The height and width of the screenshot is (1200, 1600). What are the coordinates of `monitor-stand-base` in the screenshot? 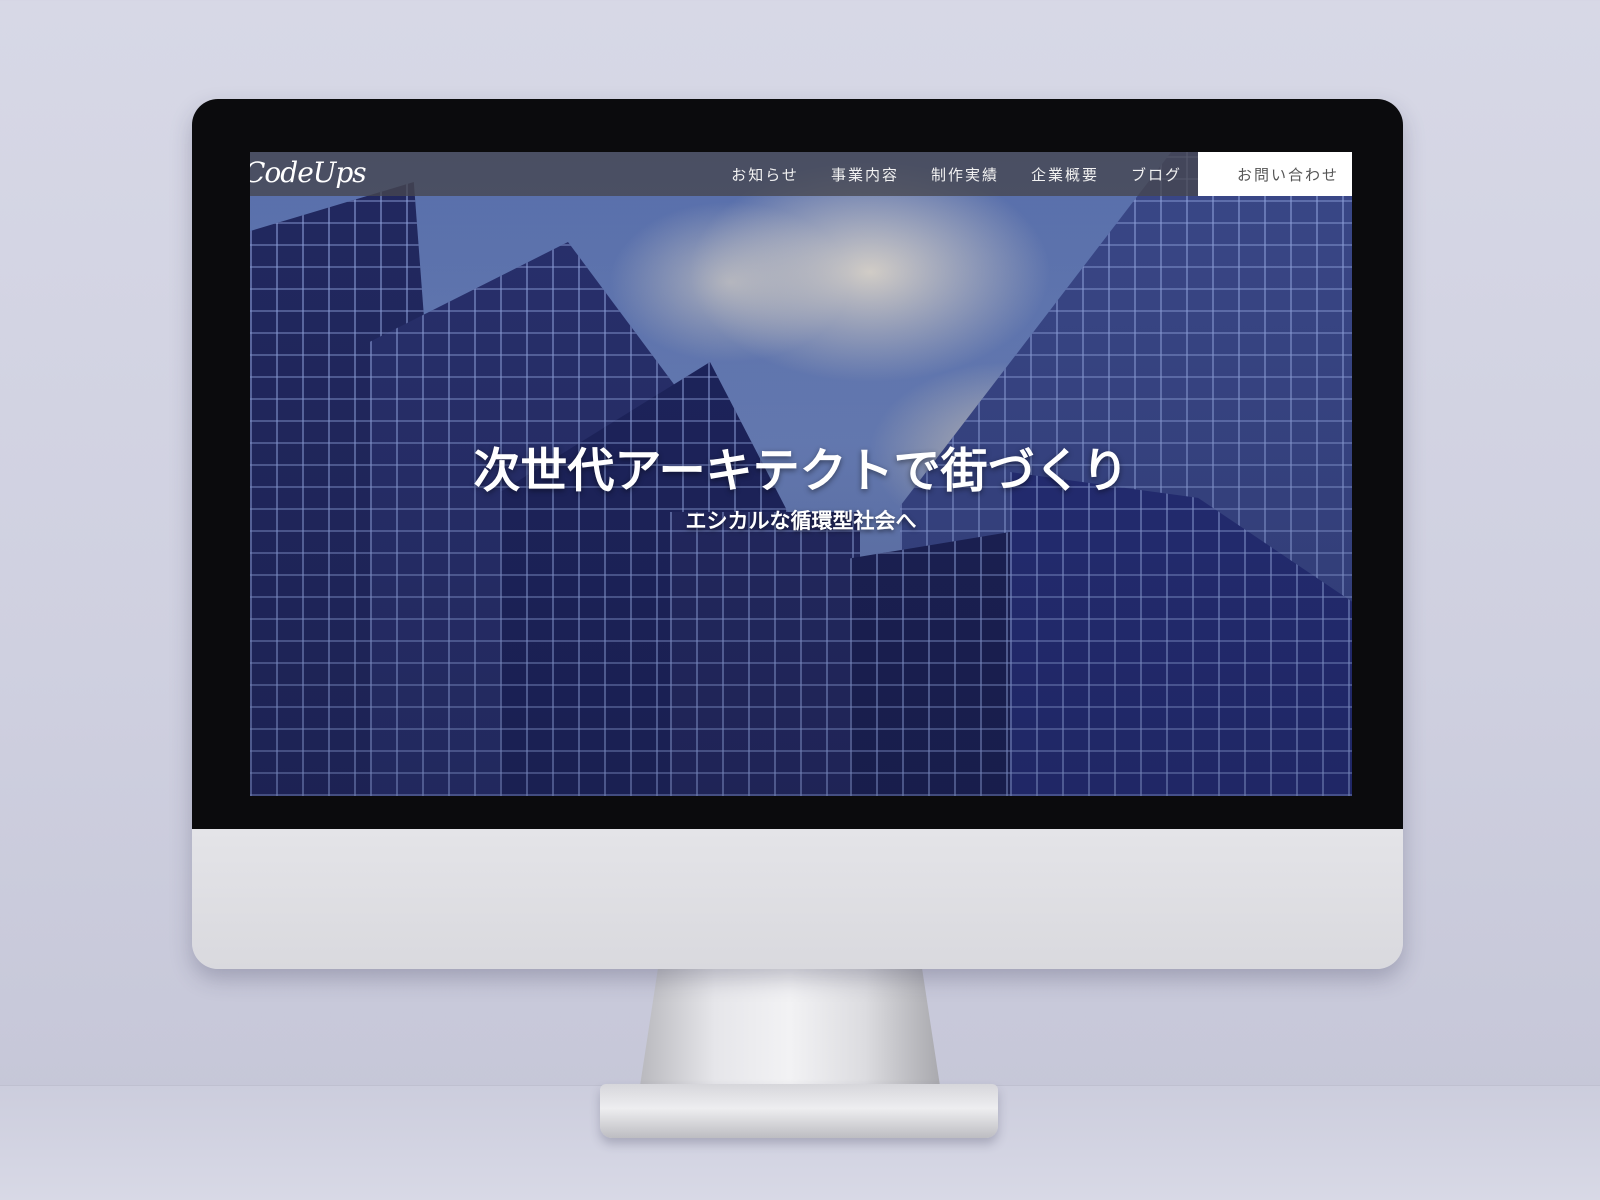 It's located at (799, 1111).